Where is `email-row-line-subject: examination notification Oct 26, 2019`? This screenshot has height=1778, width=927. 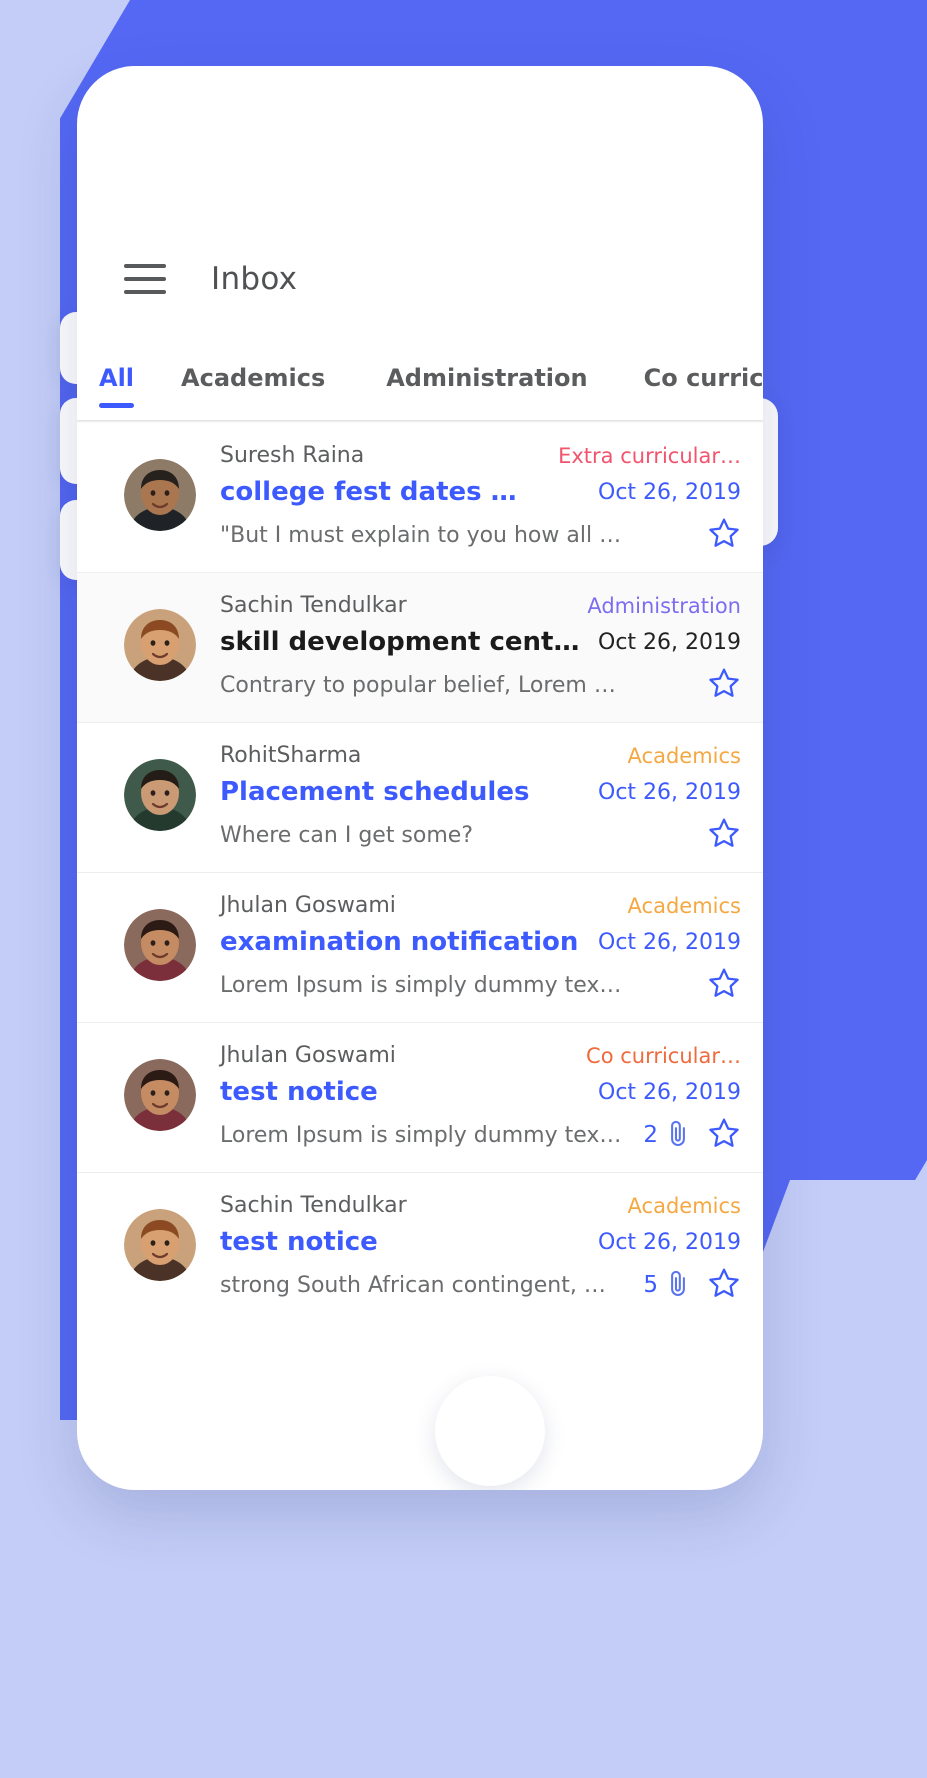 email-row-line-subject: examination notification Oct 26, 2019 is located at coordinates (480, 942).